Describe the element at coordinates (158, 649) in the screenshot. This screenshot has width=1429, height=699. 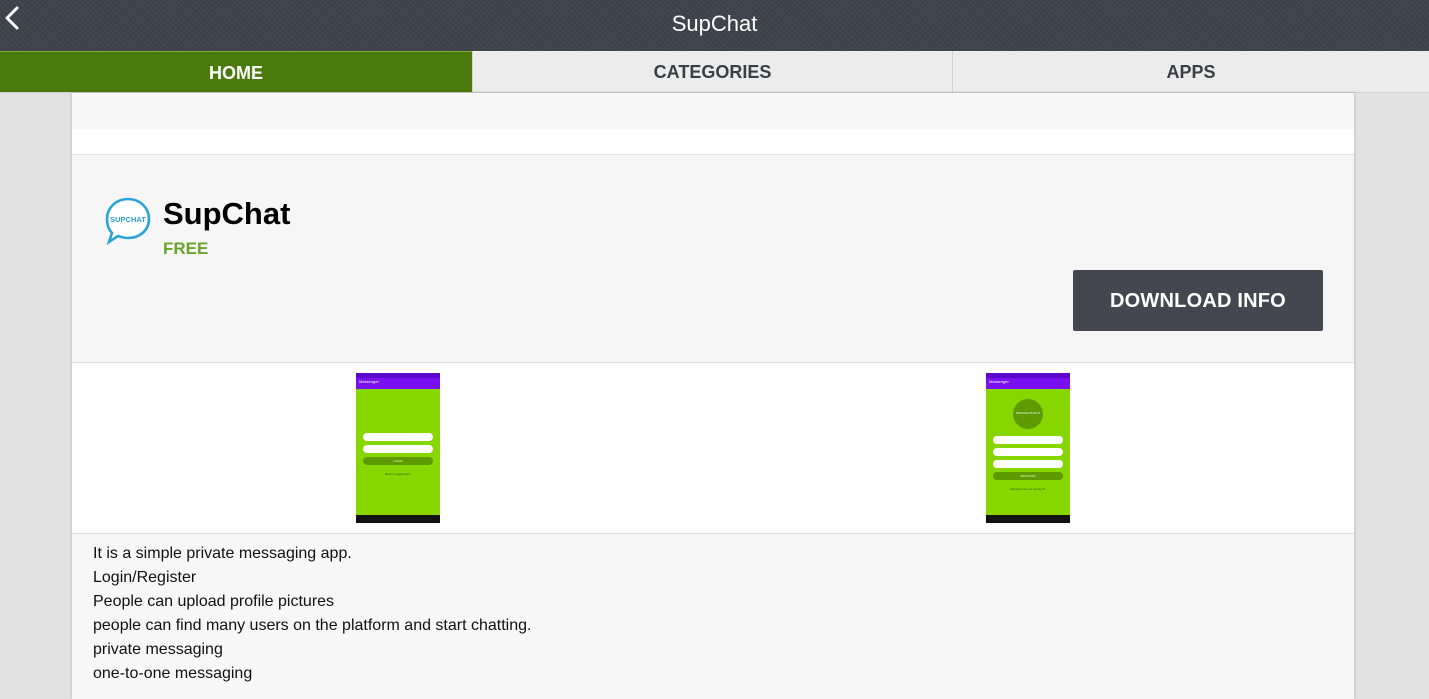
I see `description-line: private messaging` at that location.